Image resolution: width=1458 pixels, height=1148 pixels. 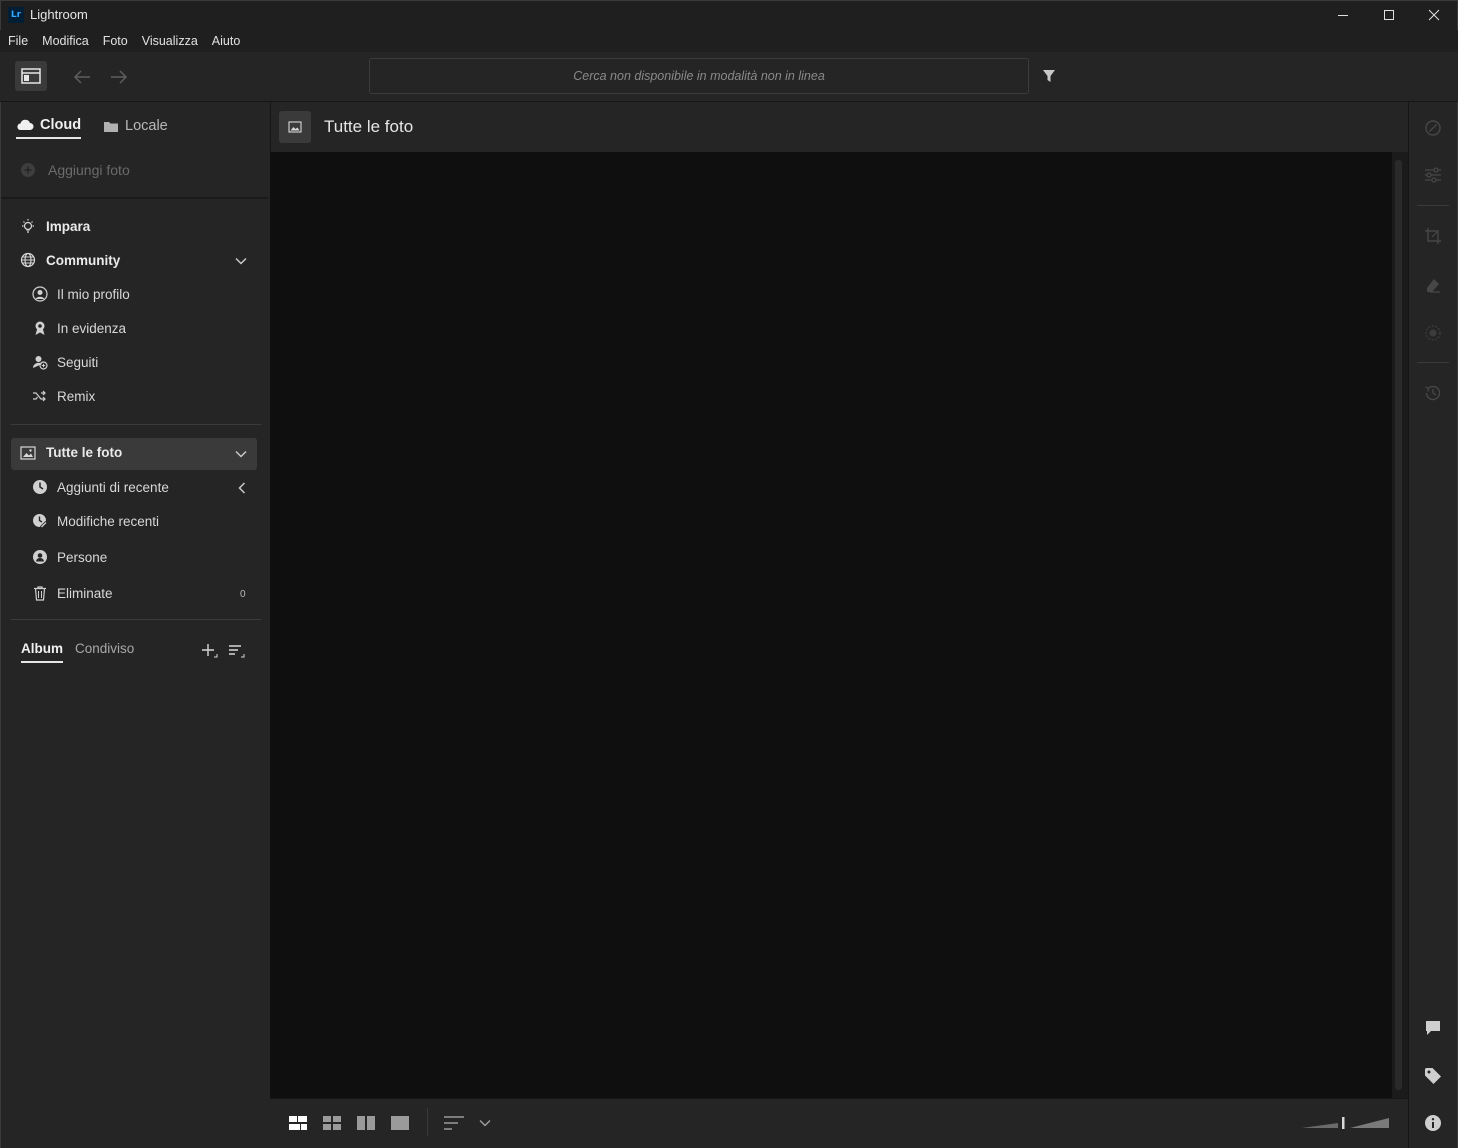 I want to click on remix-icon, so click(x=39, y=396).